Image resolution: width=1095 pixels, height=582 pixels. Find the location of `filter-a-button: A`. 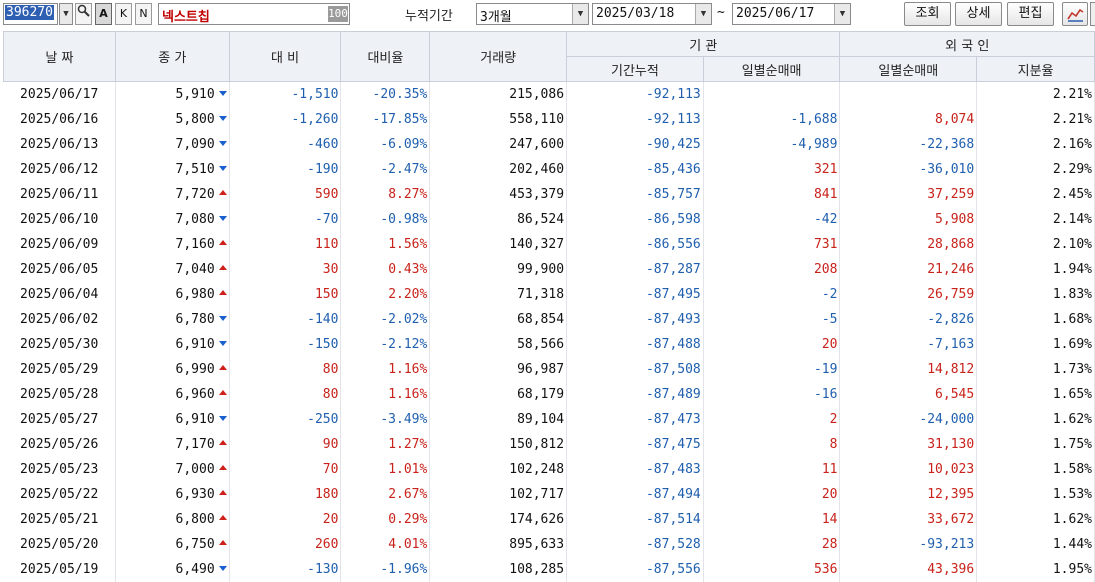

filter-a-button: A is located at coordinates (103, 14).